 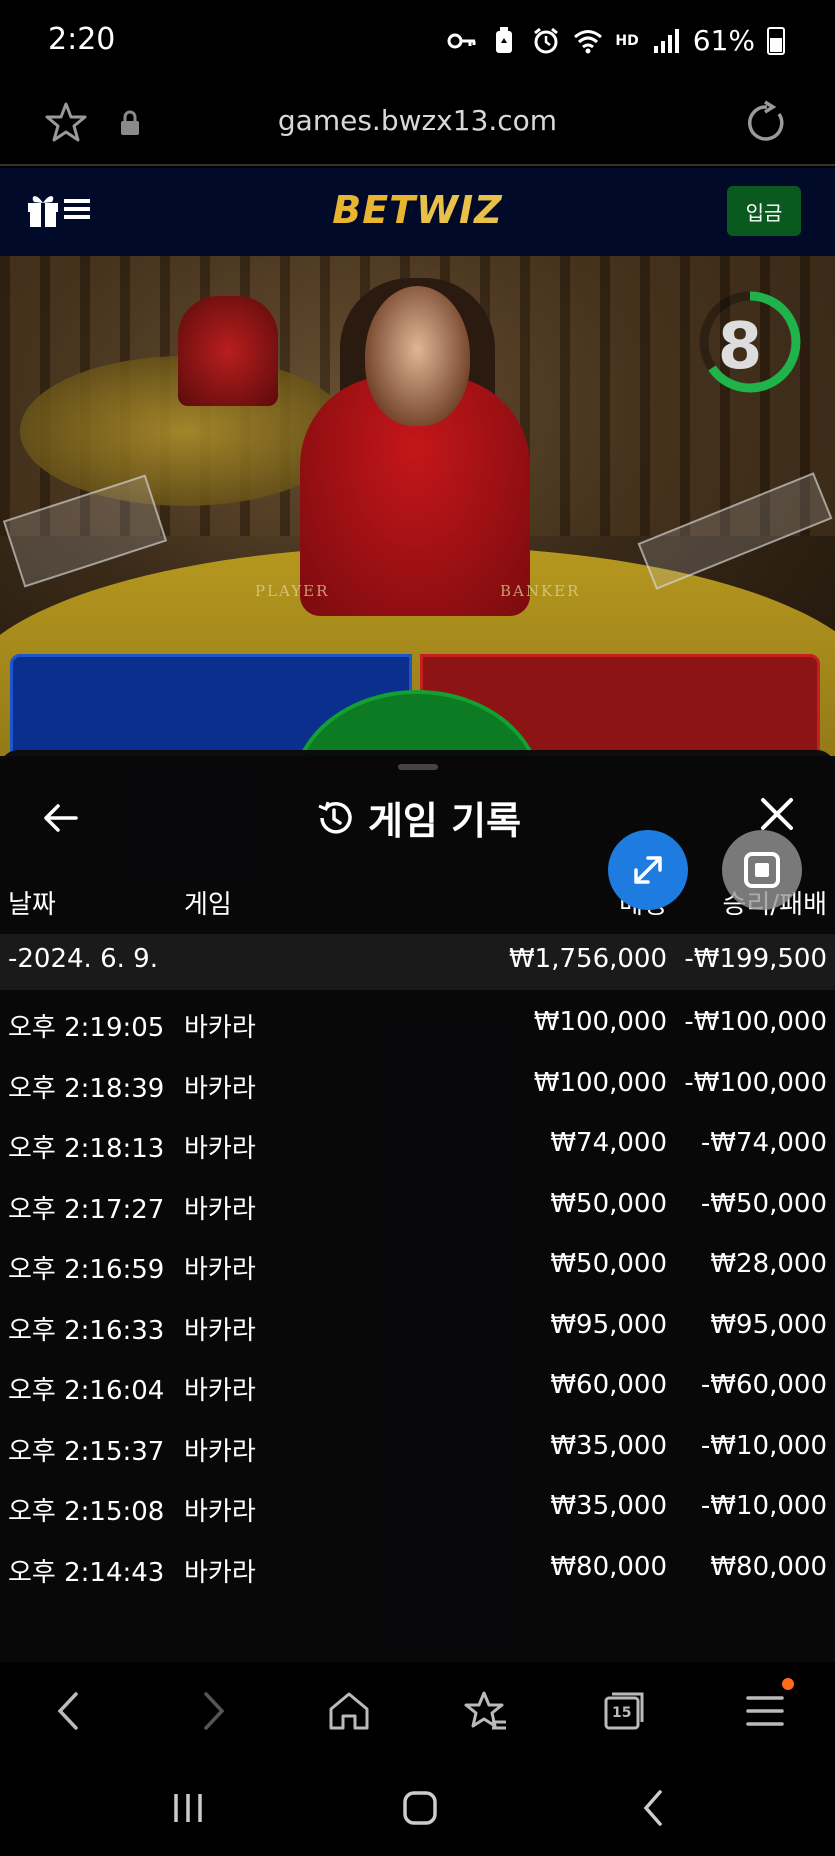 I want to click on betwiz-logo: BETWIZ, so click(x=417, y=210).